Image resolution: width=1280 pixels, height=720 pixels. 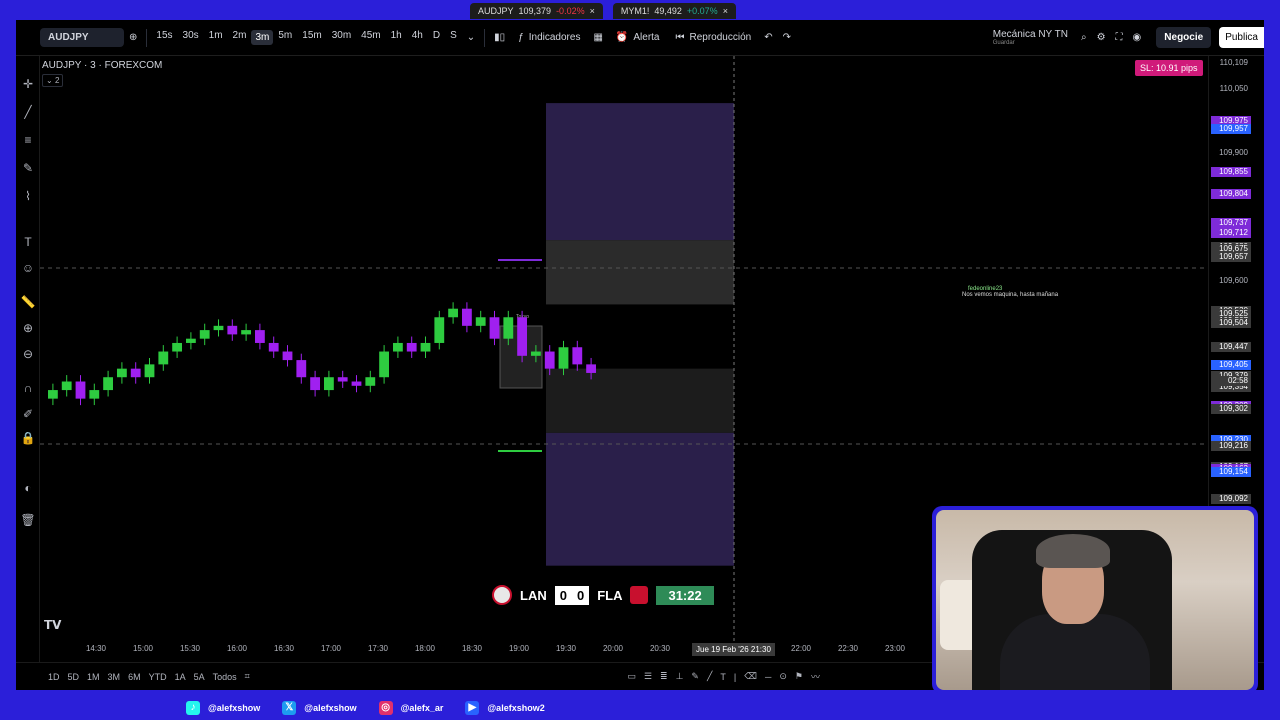 What do you see at coordinates (1231, 257) in the screenshot?
I see `price-label: 109,657` at bounding box center [1231, 257].